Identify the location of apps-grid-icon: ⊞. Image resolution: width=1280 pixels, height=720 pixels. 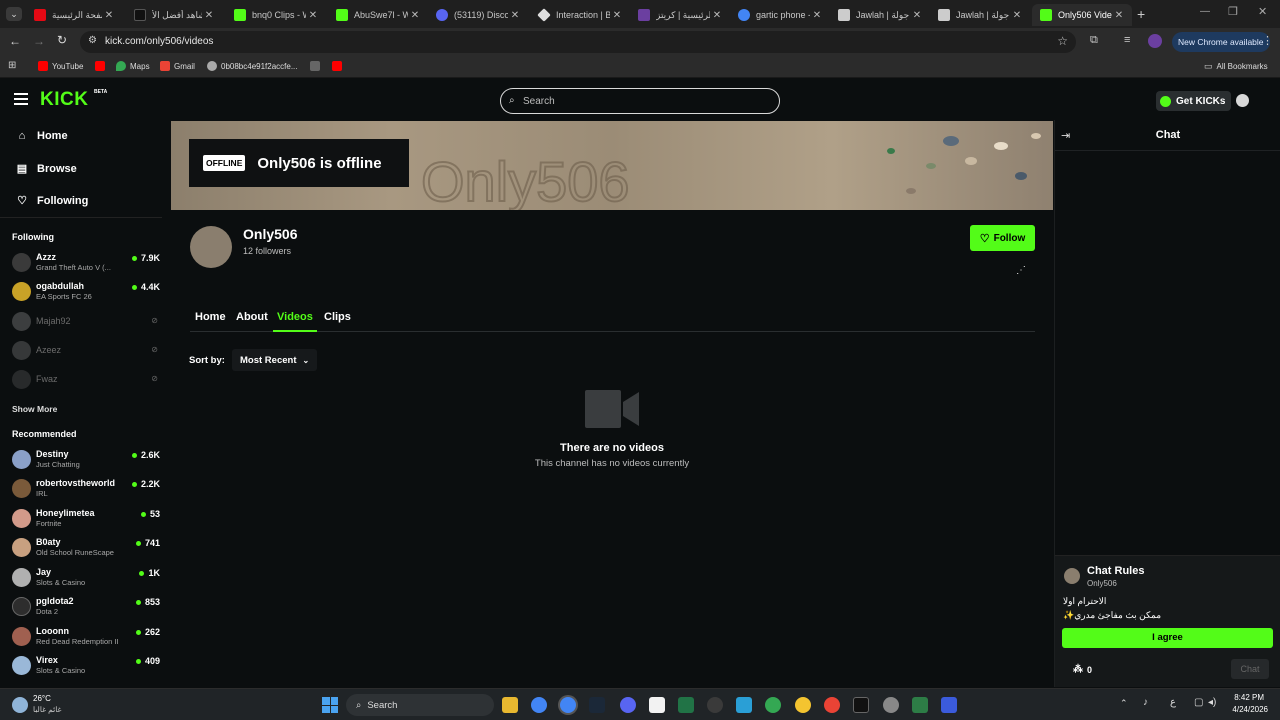
(12, 65).